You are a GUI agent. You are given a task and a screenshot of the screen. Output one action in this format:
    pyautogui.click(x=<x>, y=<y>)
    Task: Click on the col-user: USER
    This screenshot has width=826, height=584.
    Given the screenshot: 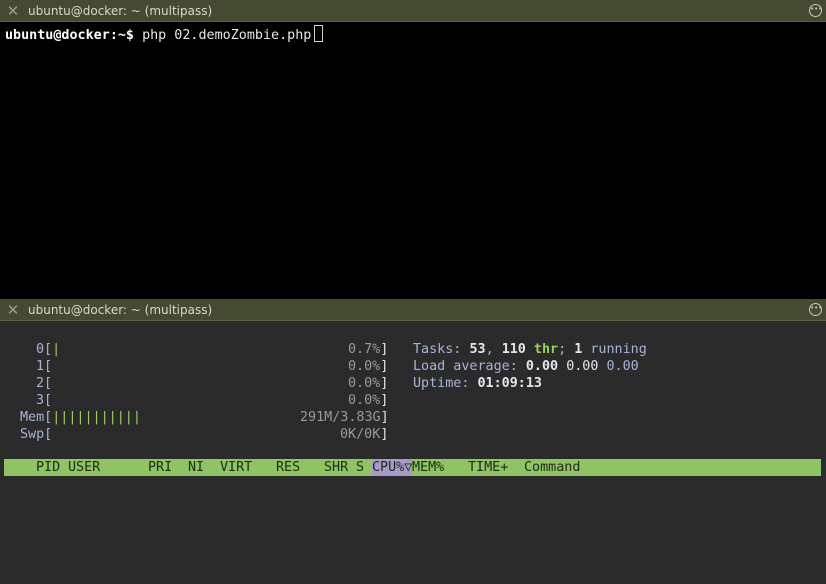 What is the action you would take?
    pyautogui.click(x=84, y=467)
    